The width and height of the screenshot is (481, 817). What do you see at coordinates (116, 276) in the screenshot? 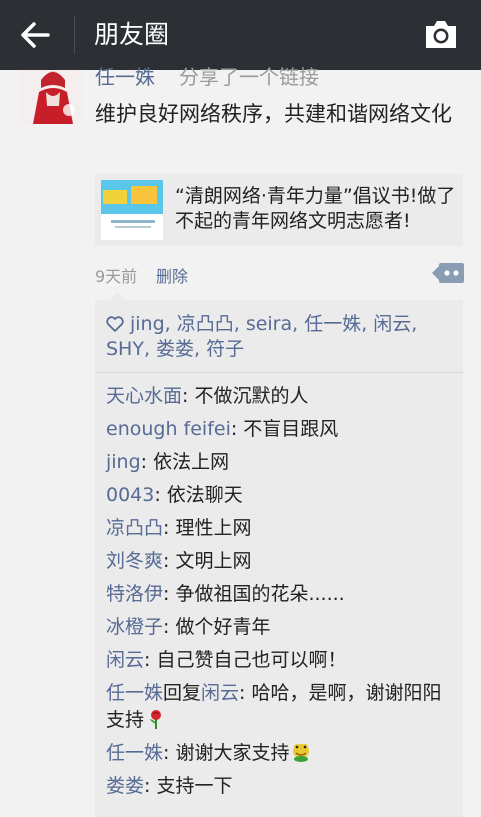
I see `post-time: 9天前` at bounding box center [116, 276].